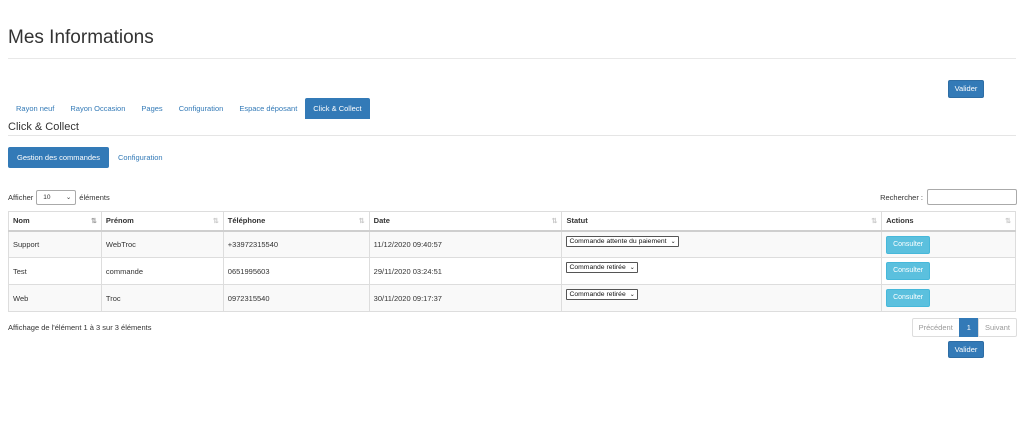  What do you see at coordinates (162, 244) in the screenshot?
I see `cell-prenom: WebTroc` at bounding box center [162, 244].